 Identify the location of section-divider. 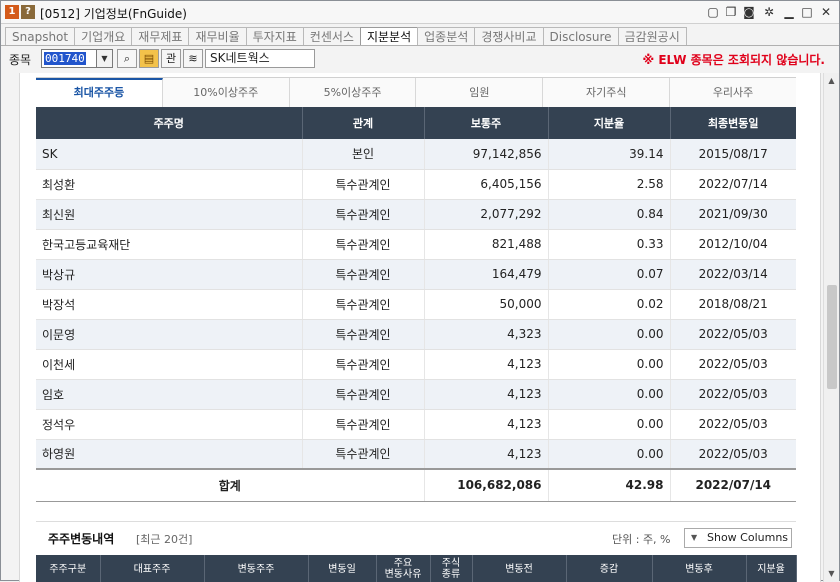
(416, 521).